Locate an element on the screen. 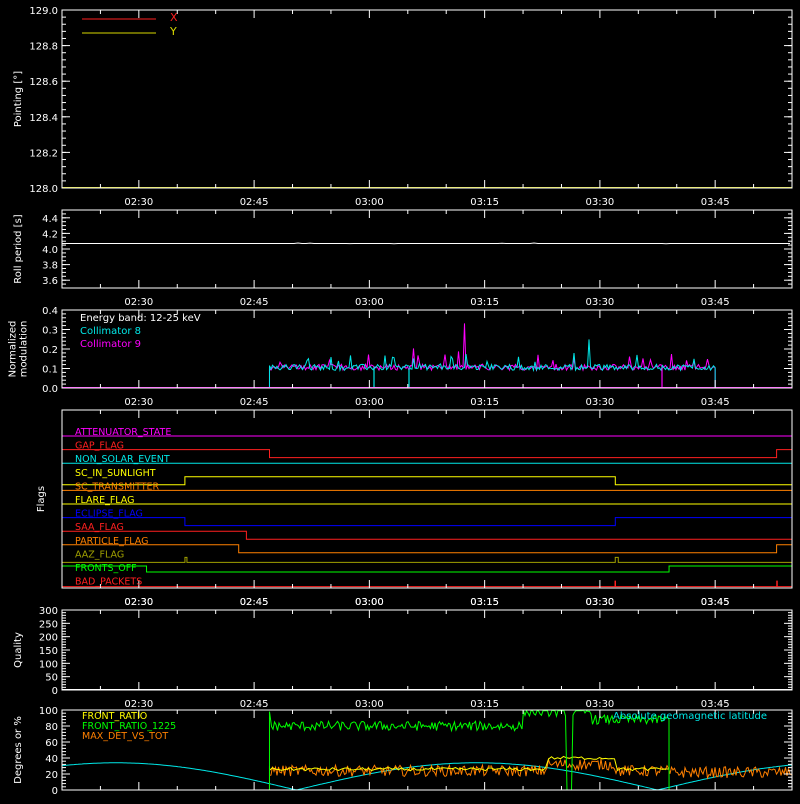  quality-ytick-label: 150 is located at coordinates (48, 651).